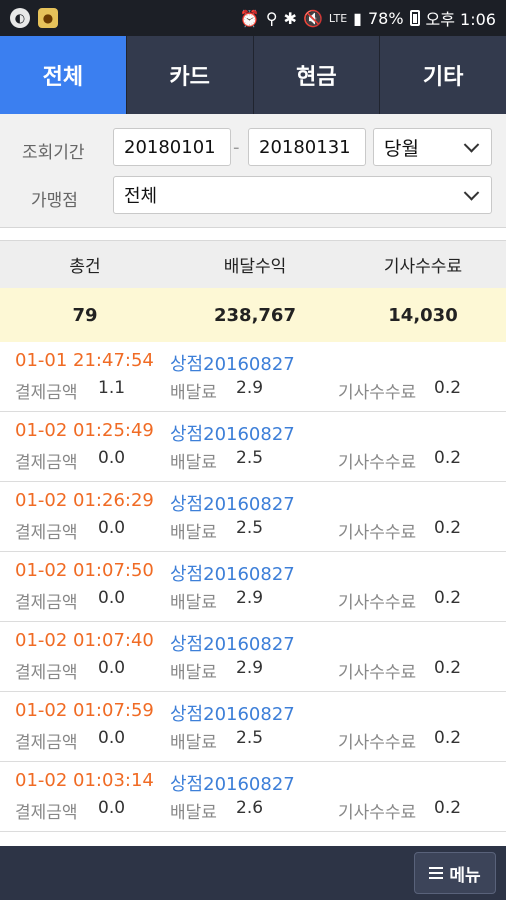 This screenshot has height=900, width=506. I want to click on period-select-value: 당월, so click(401, 148).